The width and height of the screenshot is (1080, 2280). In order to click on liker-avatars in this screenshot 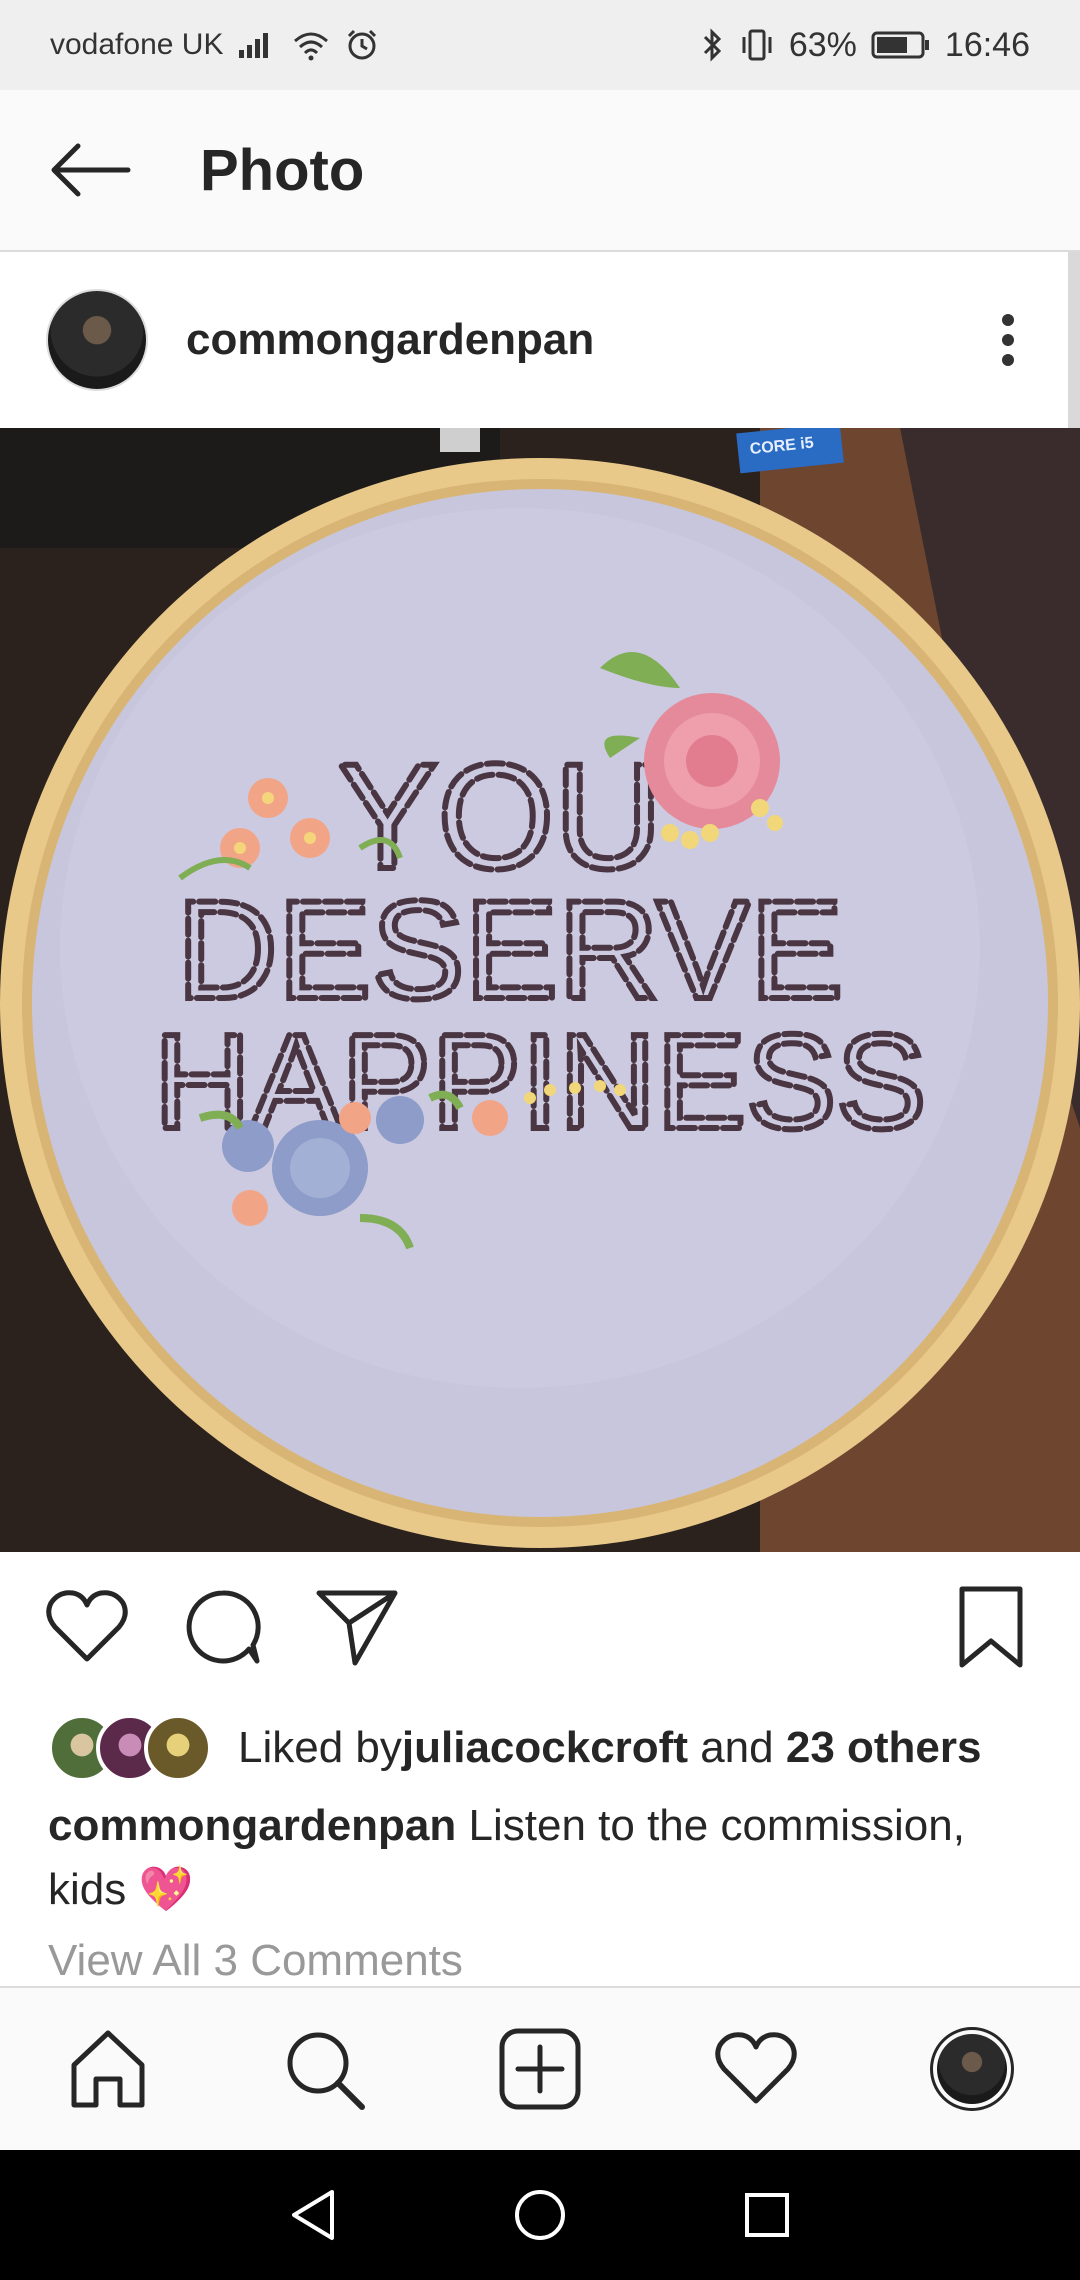, I will do `click(130, 1748)`.